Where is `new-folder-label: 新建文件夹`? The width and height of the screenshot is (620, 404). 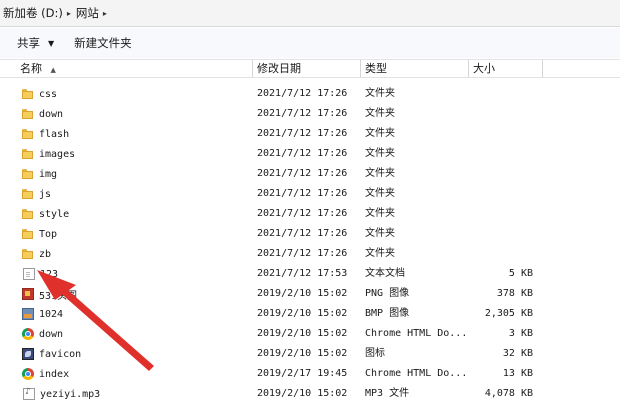
new-folder-label: 新建文件夹 is located at coordinates (103, 43).